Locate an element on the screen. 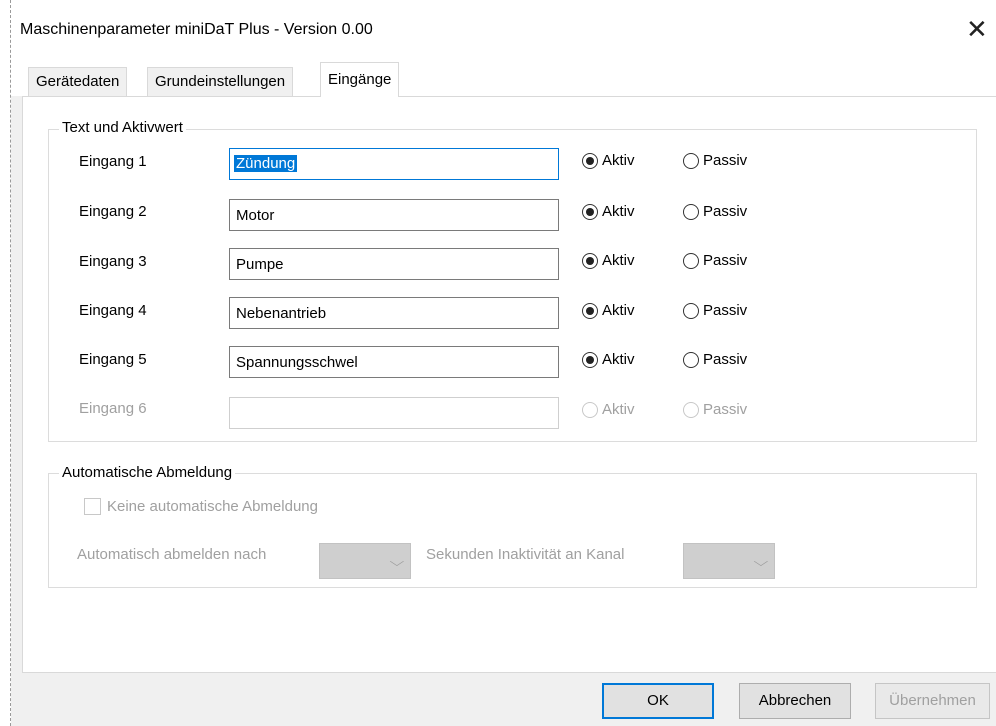 Image resolution: width=996 pixels, height=726 pixels. no-auto-logout-label: Keine automatische Abmeldung is located at coordinates (212, 506).